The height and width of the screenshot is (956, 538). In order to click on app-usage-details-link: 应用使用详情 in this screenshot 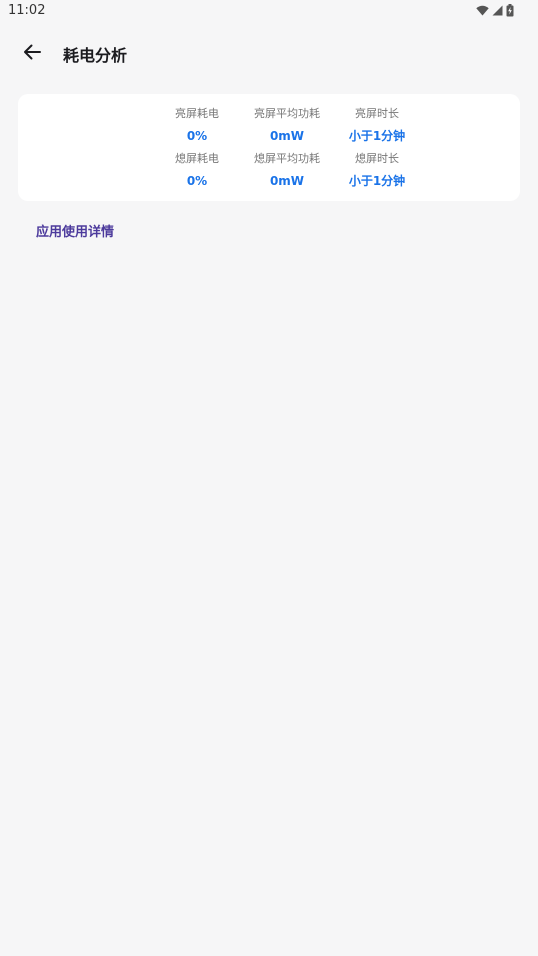, I will do `click(75, 230)`.